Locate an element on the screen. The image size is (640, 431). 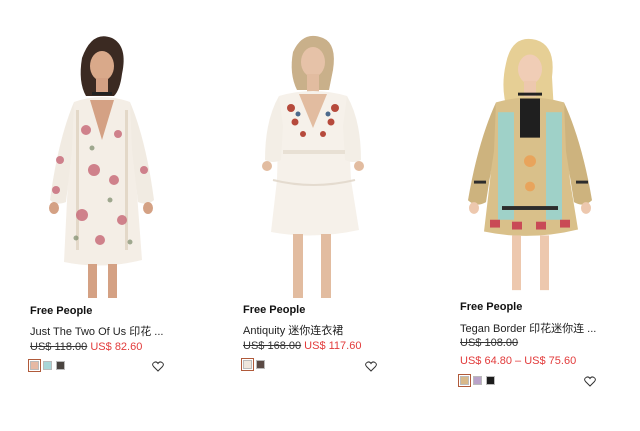
product-price-original: US$ 108.00 is located at coordinates (489, 343).